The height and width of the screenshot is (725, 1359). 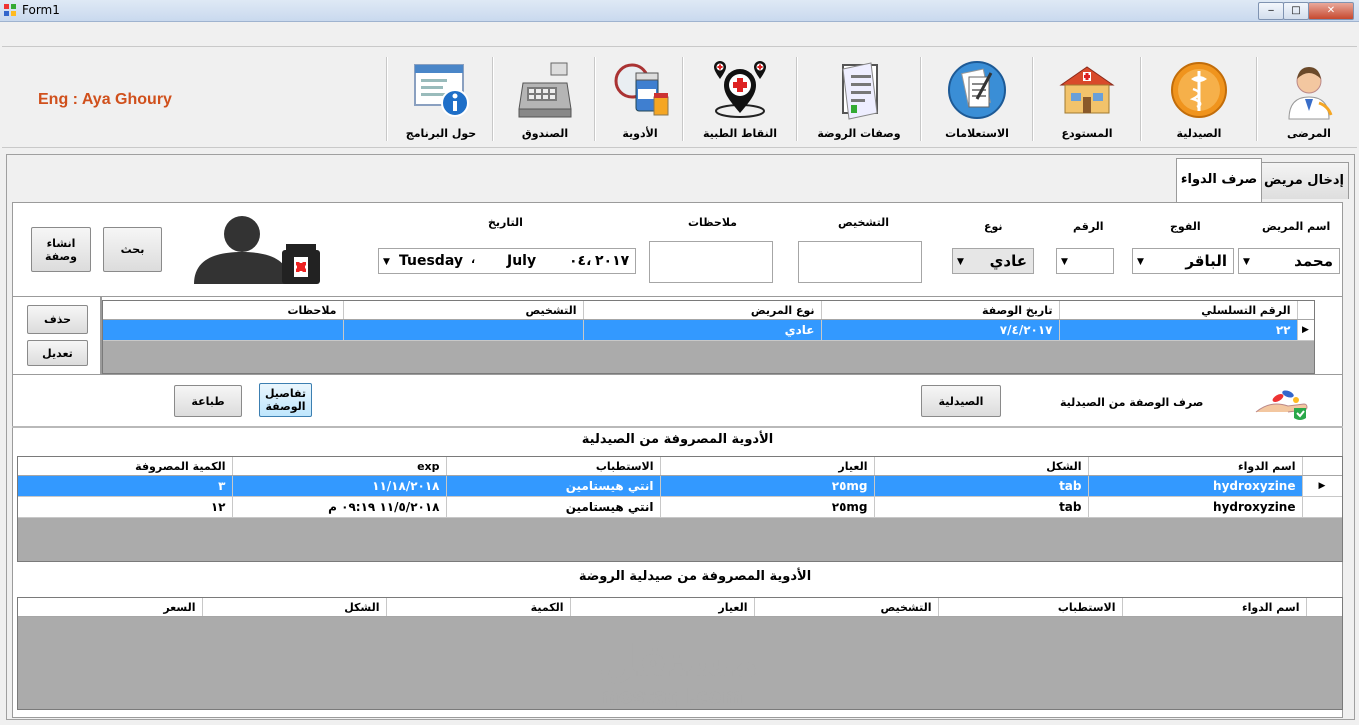 What do you see at coordinates (1271, 11) in the screenshot?
I see `minimize-button: ‒` at bounding box center [1271, 11].